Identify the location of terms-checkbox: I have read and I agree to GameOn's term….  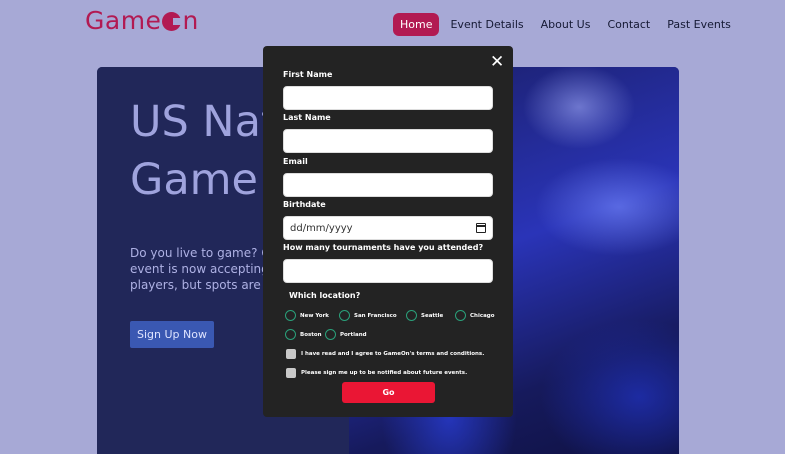
(385, 354).